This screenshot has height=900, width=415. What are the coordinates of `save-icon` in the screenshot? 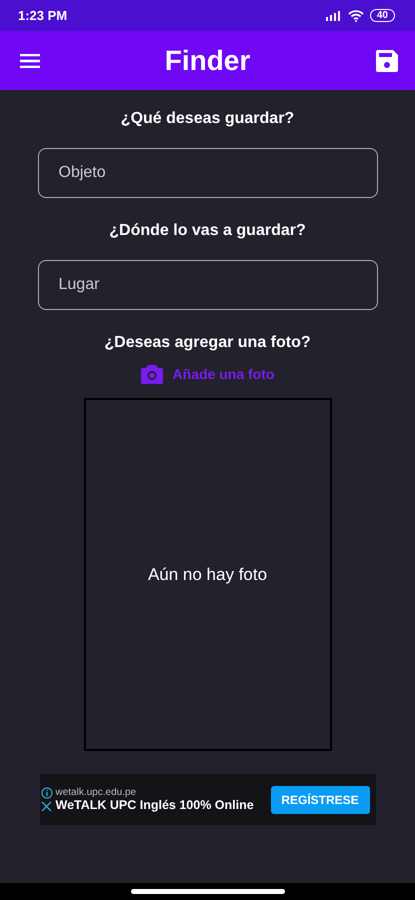 It's located at (387, 60).